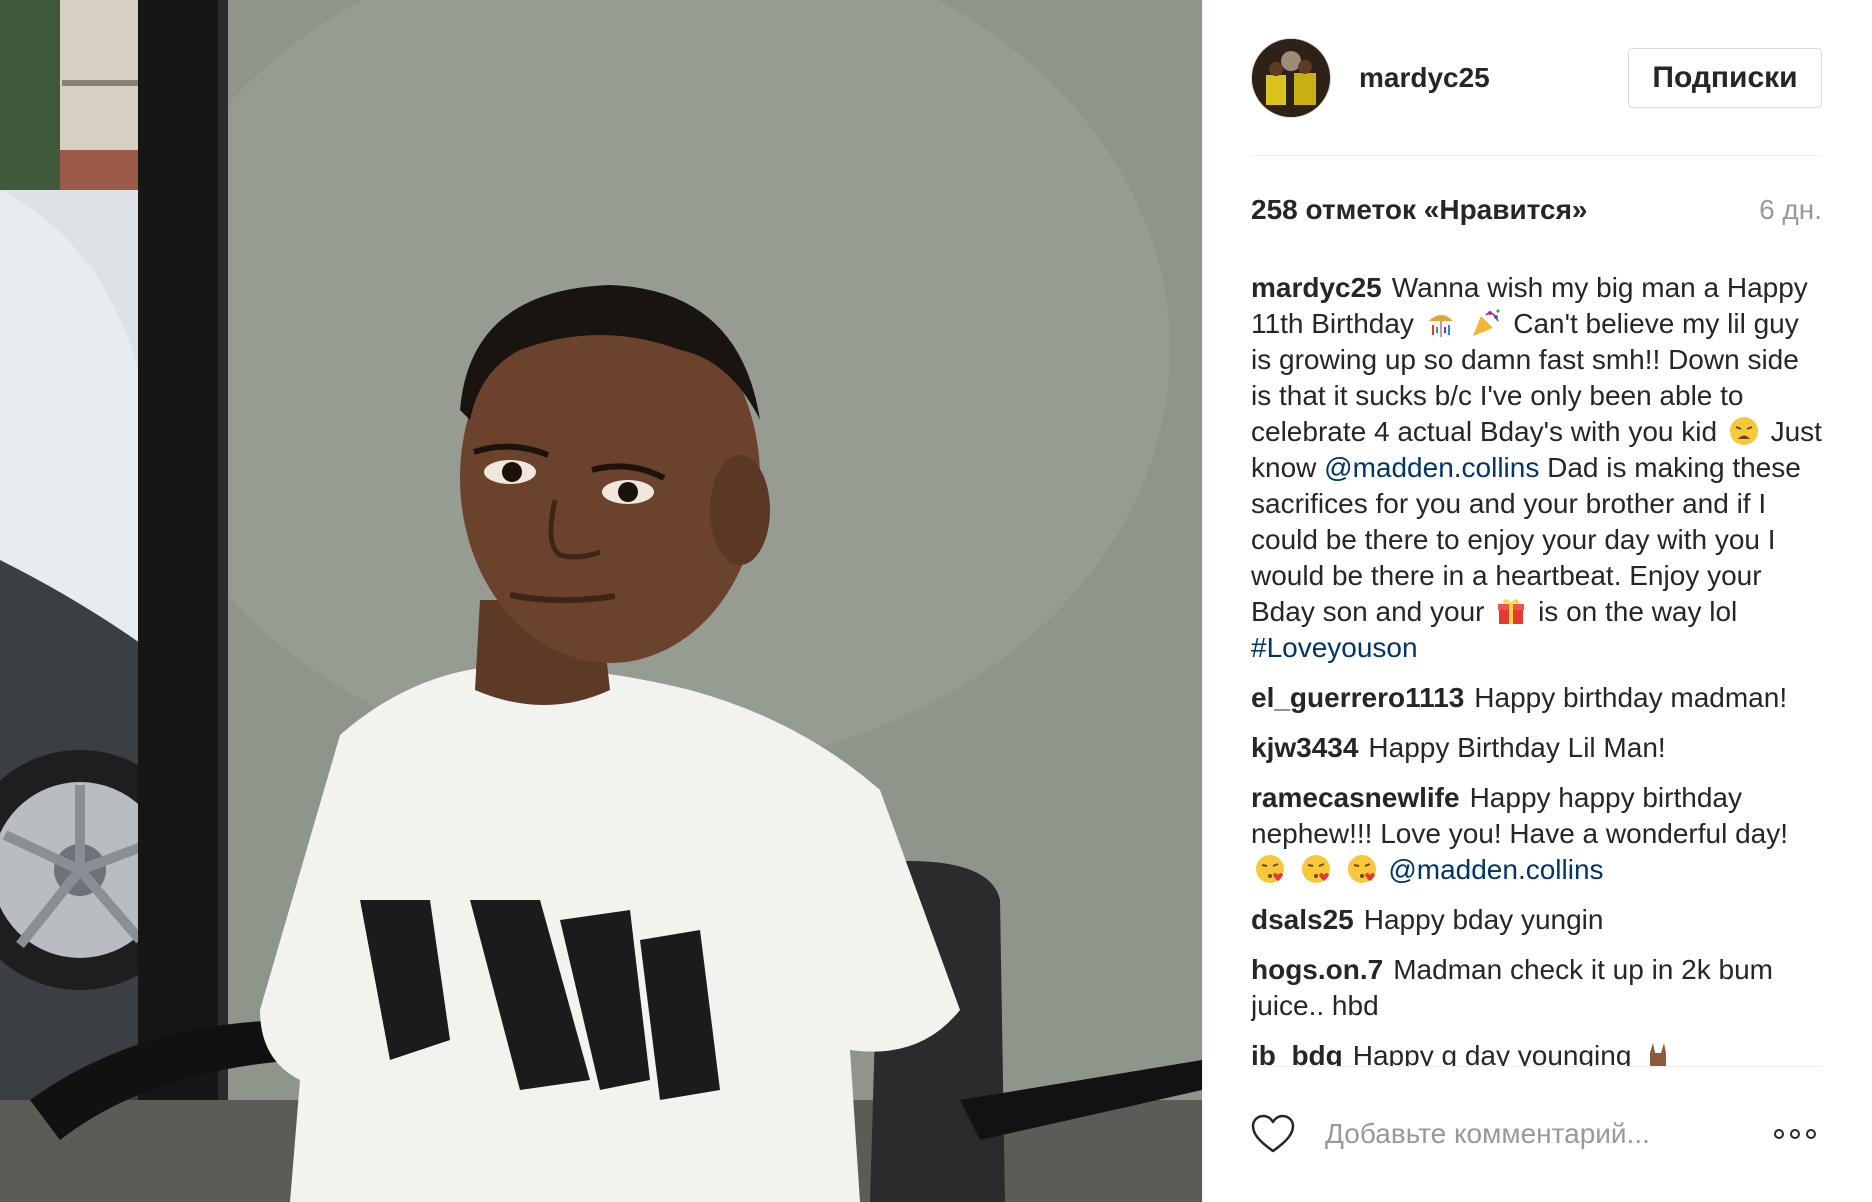 This screenshot has height=1202, width=1872. Describe the element at coordinates (1302, 919) in the screenshot. I see `comment-author: dsals25` at that location.